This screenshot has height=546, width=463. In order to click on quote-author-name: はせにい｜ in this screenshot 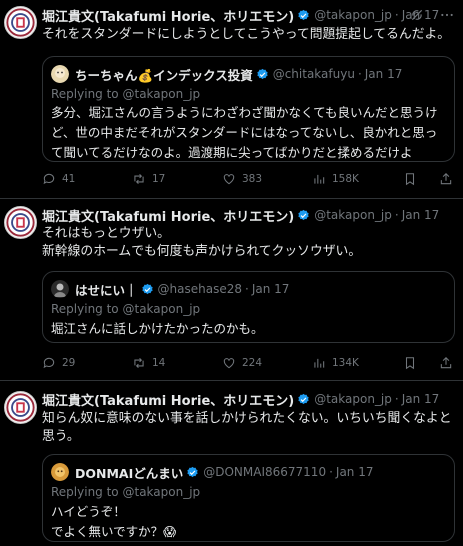, I will do `click(106, 290)`.